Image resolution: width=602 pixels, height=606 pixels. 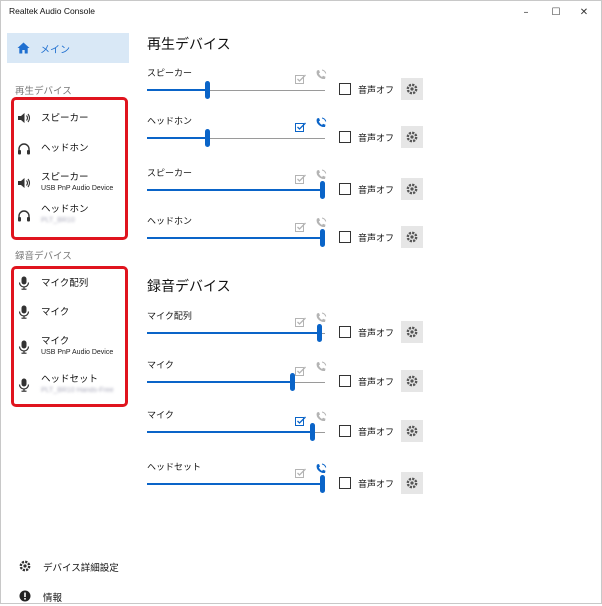 What do you see at coordinates (55, 50) in the screenshot?
I see `sidebar-item-label: メイン` at bounding box center [55, 50].